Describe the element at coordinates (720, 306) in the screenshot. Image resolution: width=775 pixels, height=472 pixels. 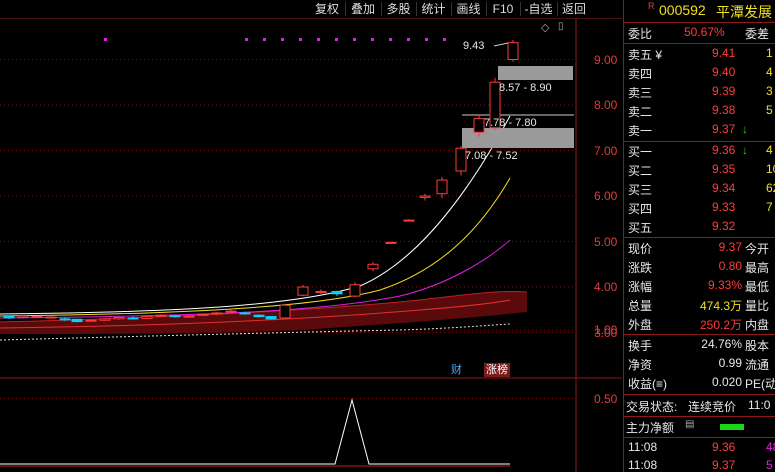
I see `stat-value: 474.3万` at that location.